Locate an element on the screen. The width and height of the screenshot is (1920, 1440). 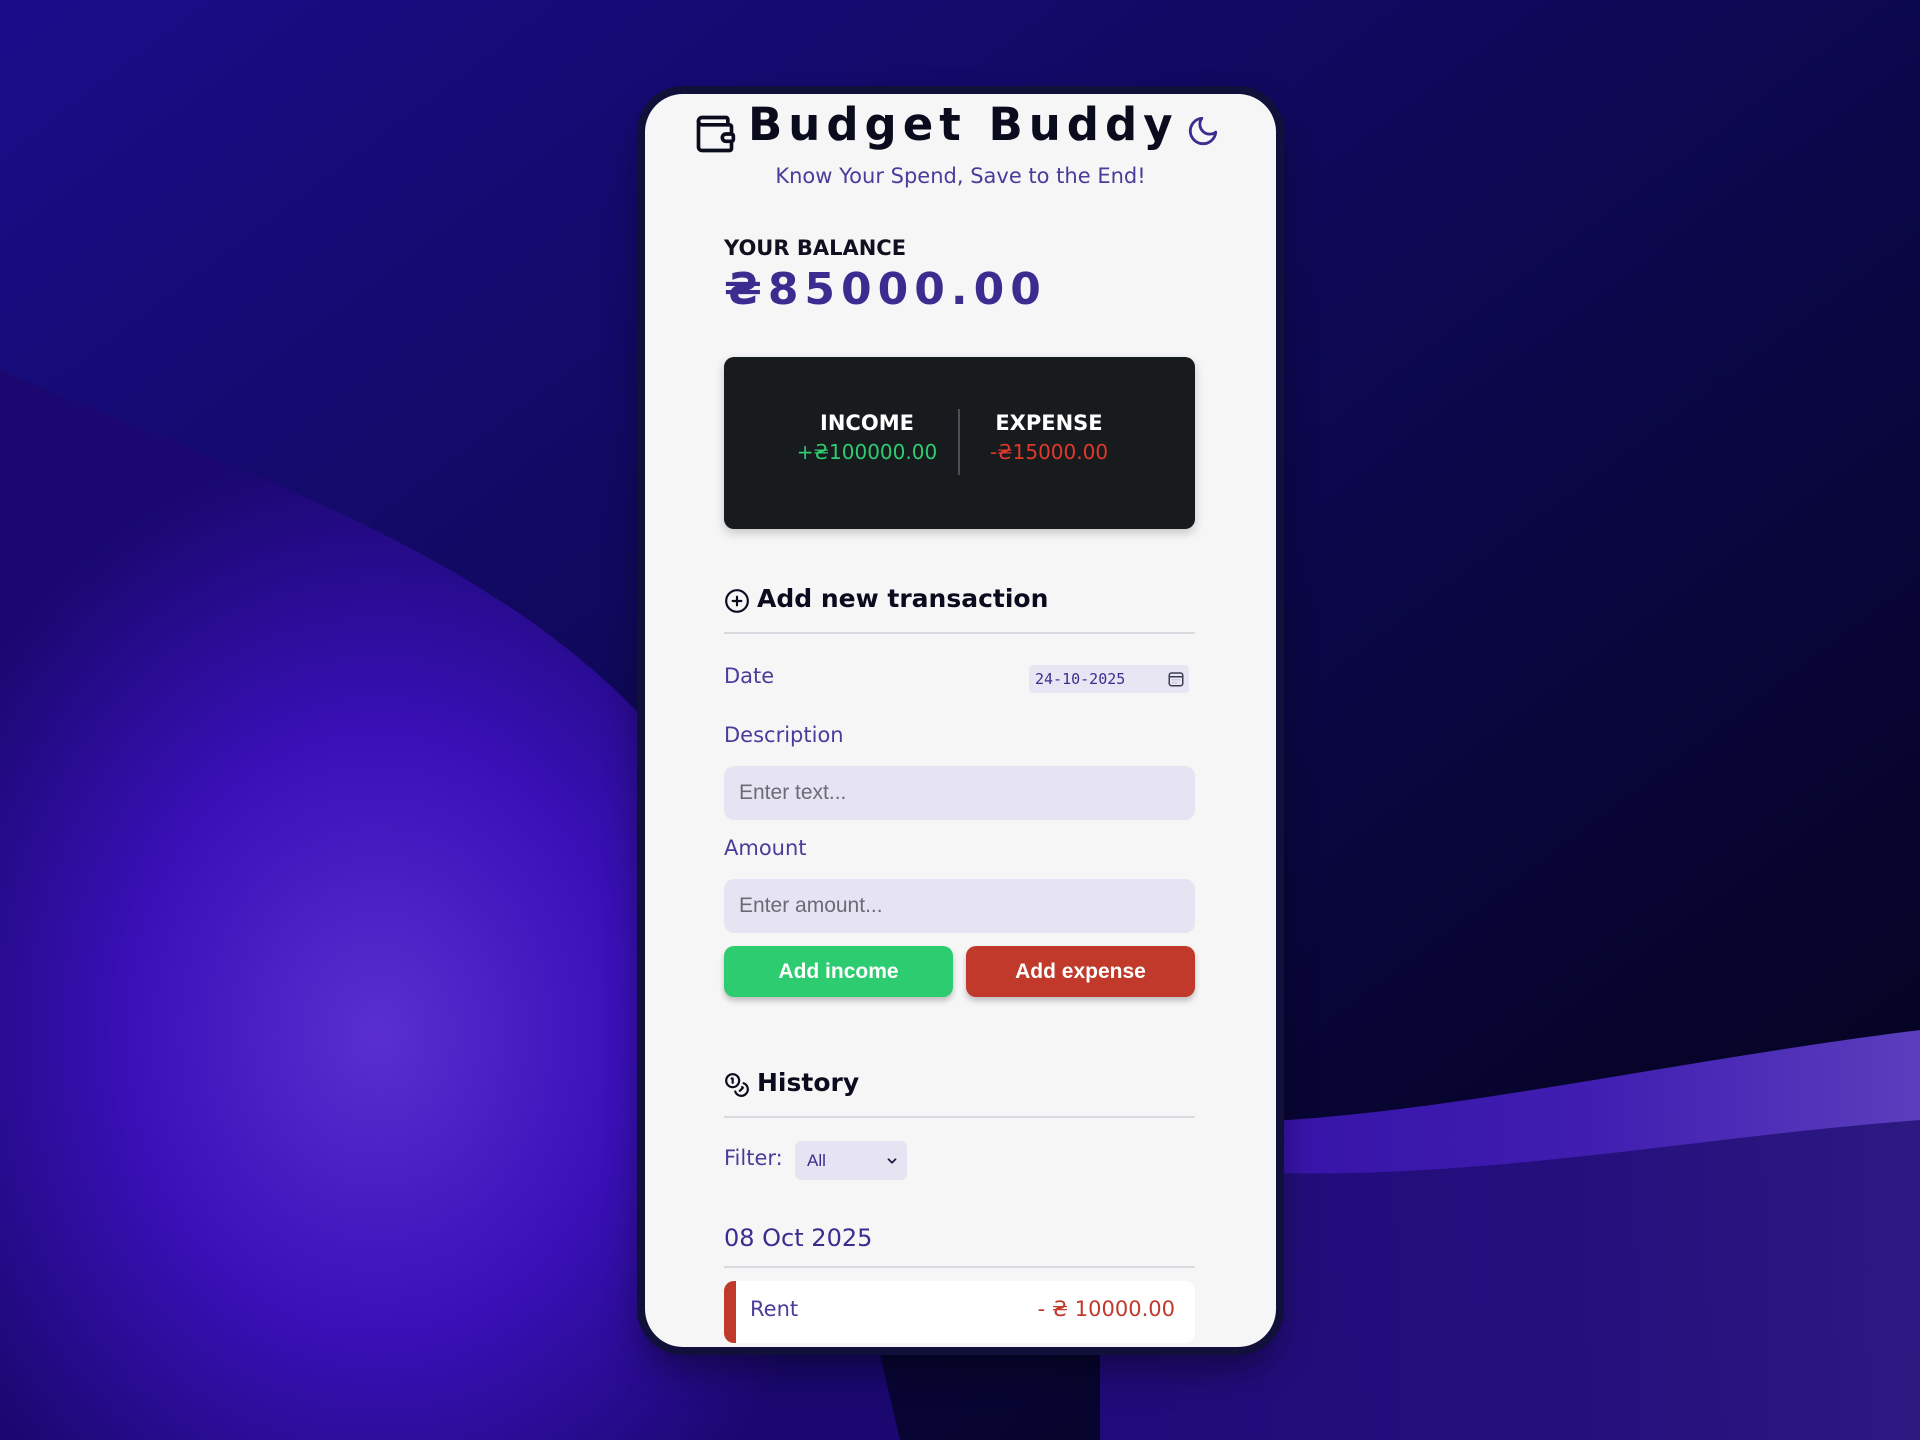
app-title: Budget Buddy is located at coordinates (963, 124).